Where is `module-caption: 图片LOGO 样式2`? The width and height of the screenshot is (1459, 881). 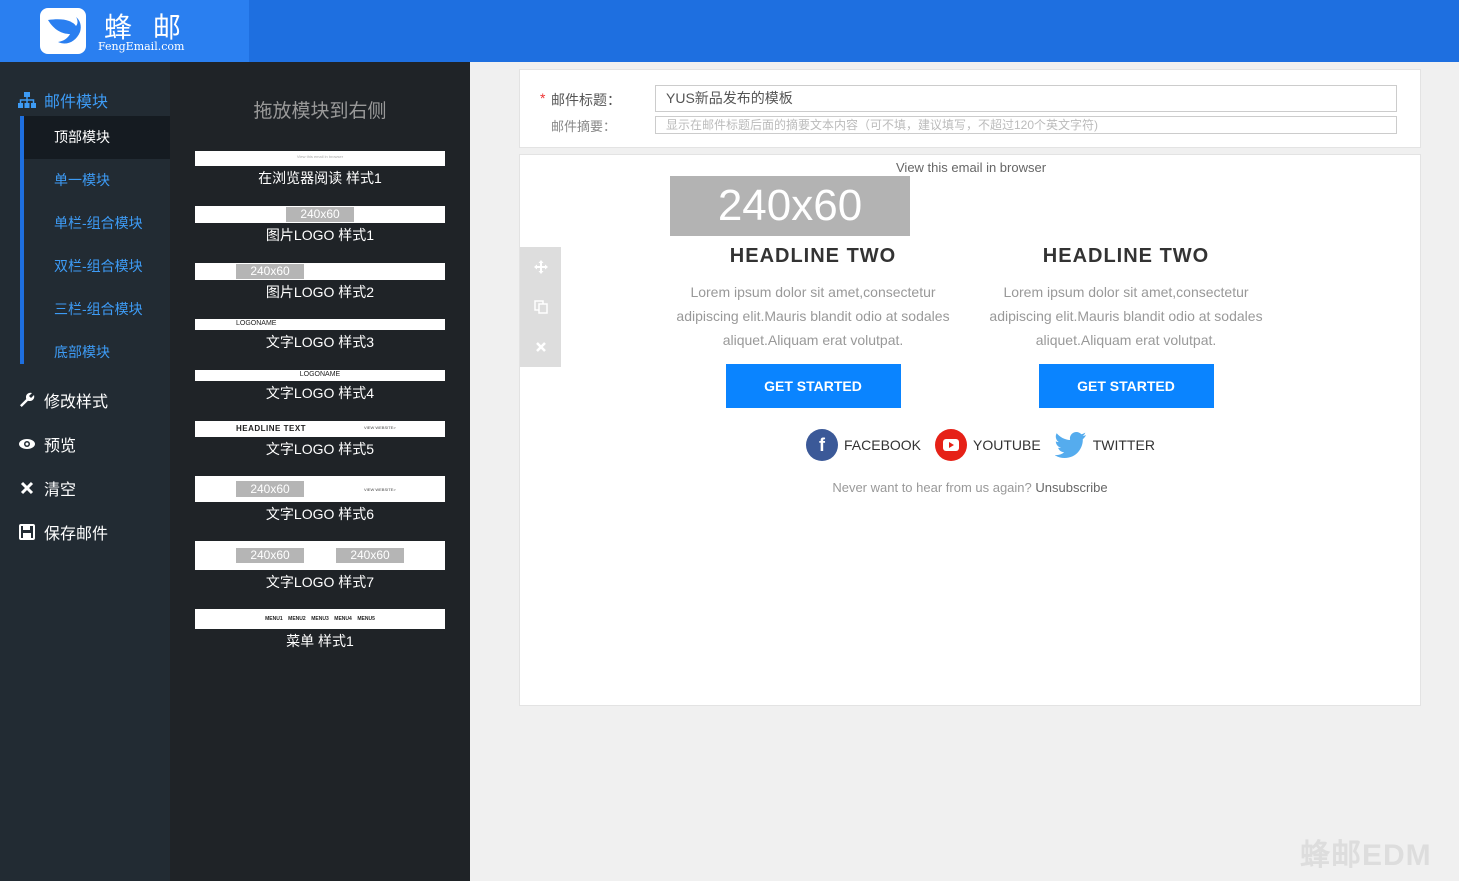 module-caption: 图片LOGO 样式2 is located at coordinates (320, 292).